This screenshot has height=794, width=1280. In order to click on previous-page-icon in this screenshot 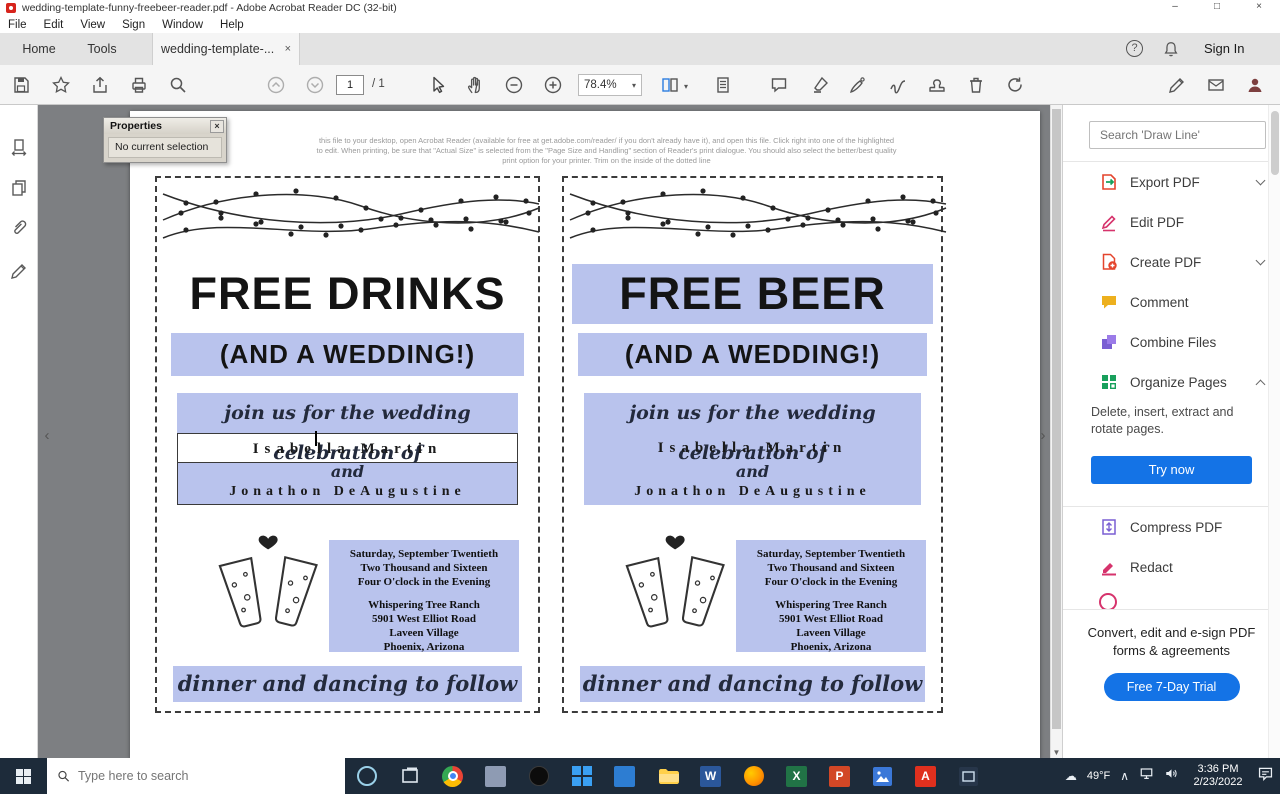, I will do `click(276, 85)`.